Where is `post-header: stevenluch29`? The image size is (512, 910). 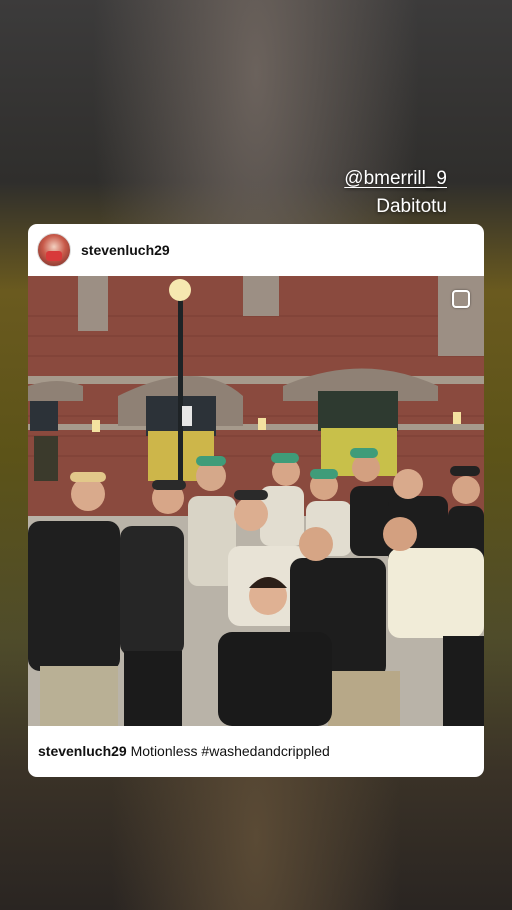 post-header: stevenluch29 is located at coordinates (256, 250).